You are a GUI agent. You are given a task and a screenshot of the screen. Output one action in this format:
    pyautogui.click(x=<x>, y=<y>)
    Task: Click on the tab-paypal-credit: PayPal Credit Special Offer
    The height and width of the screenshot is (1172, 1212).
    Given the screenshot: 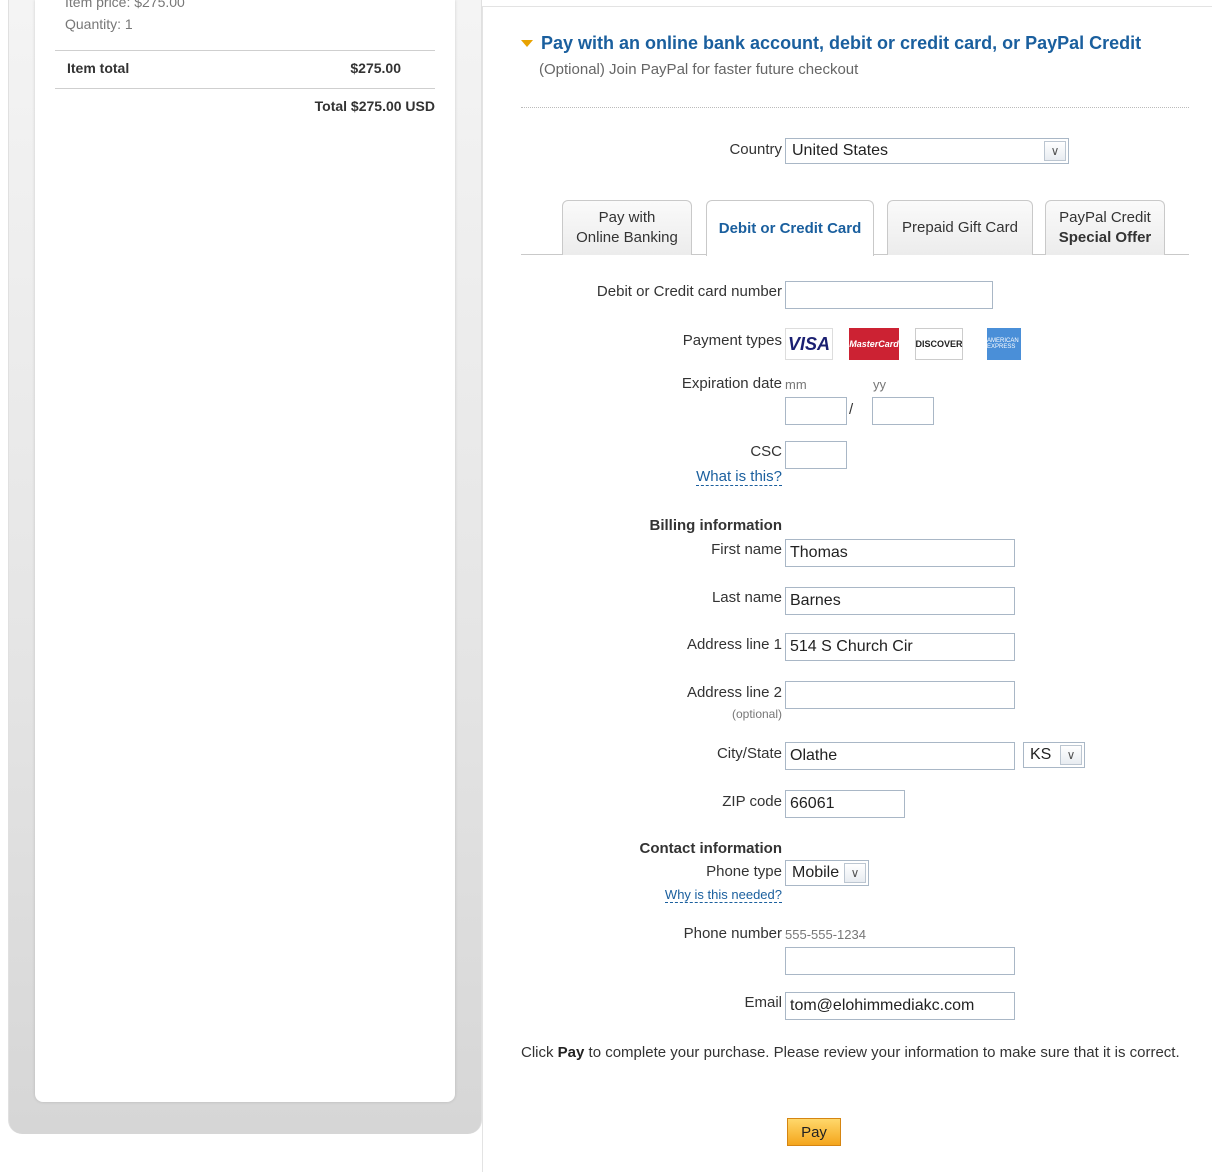 What is the action you would take?
    pyautogui.click(x=1105, y=227)
    